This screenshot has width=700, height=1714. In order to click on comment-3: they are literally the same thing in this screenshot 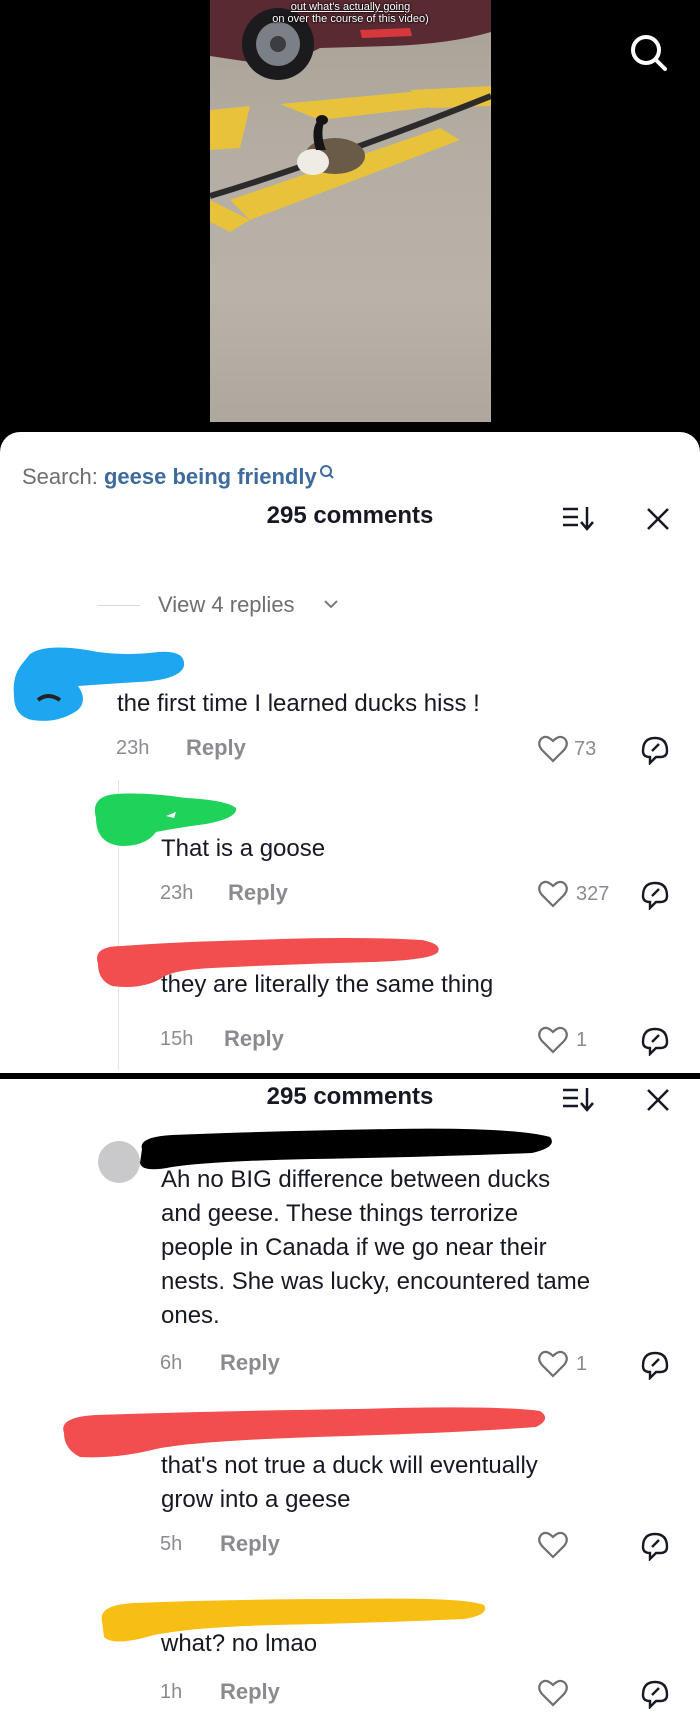, I will do `click(327, 985)`.